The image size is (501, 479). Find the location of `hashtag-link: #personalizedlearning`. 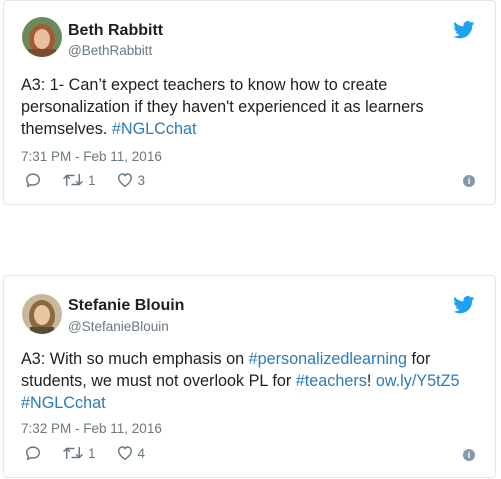

hashtag-link: #personalizedlearning is located at coordinates (328, 359).